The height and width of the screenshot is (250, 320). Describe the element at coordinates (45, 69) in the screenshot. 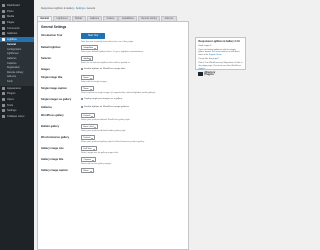

I see `images-label: Images` at that location.